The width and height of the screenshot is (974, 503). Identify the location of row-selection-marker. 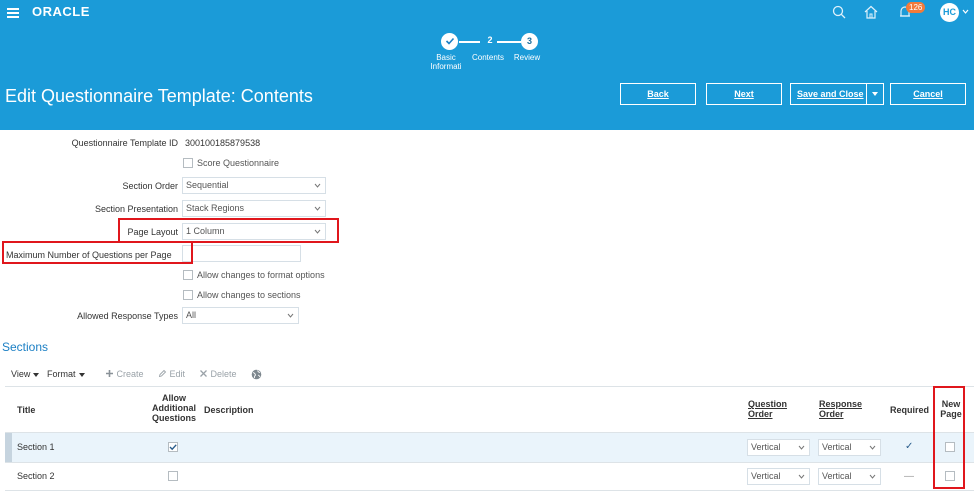
(8, 447).